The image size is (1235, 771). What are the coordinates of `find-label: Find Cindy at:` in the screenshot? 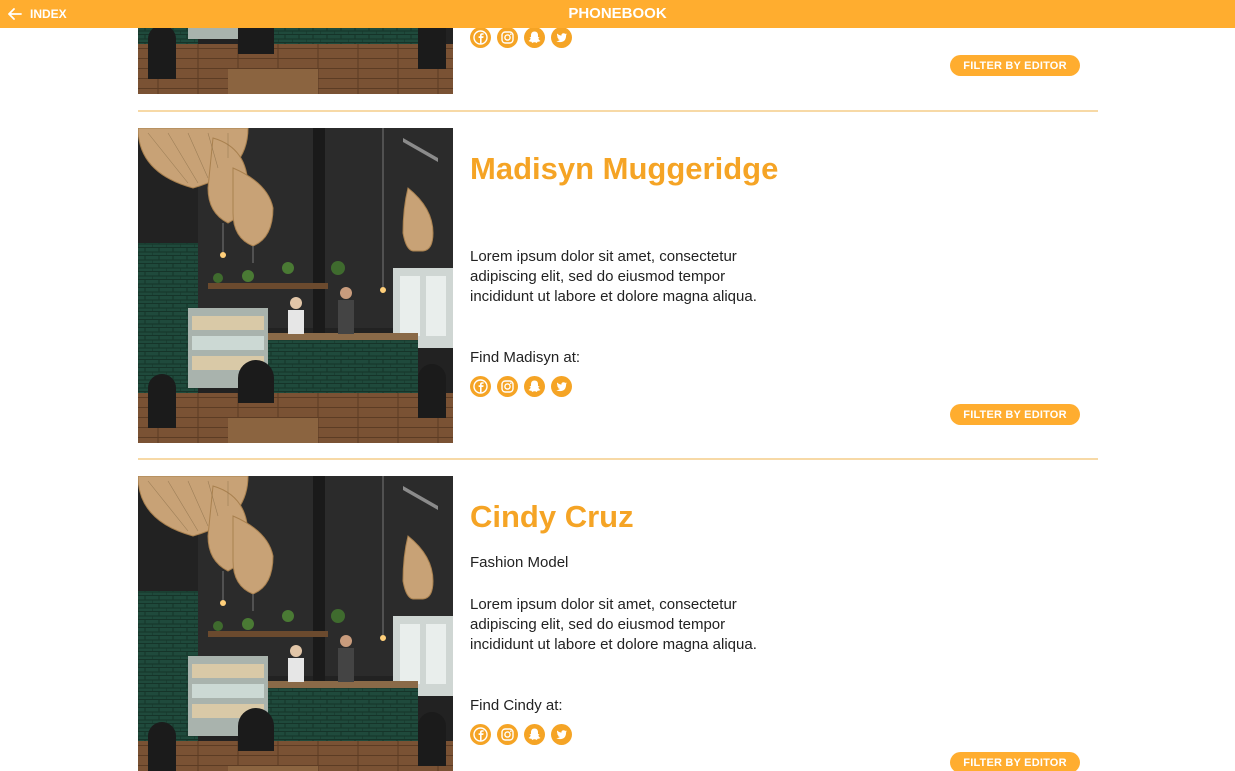 It's located at (516, 705).